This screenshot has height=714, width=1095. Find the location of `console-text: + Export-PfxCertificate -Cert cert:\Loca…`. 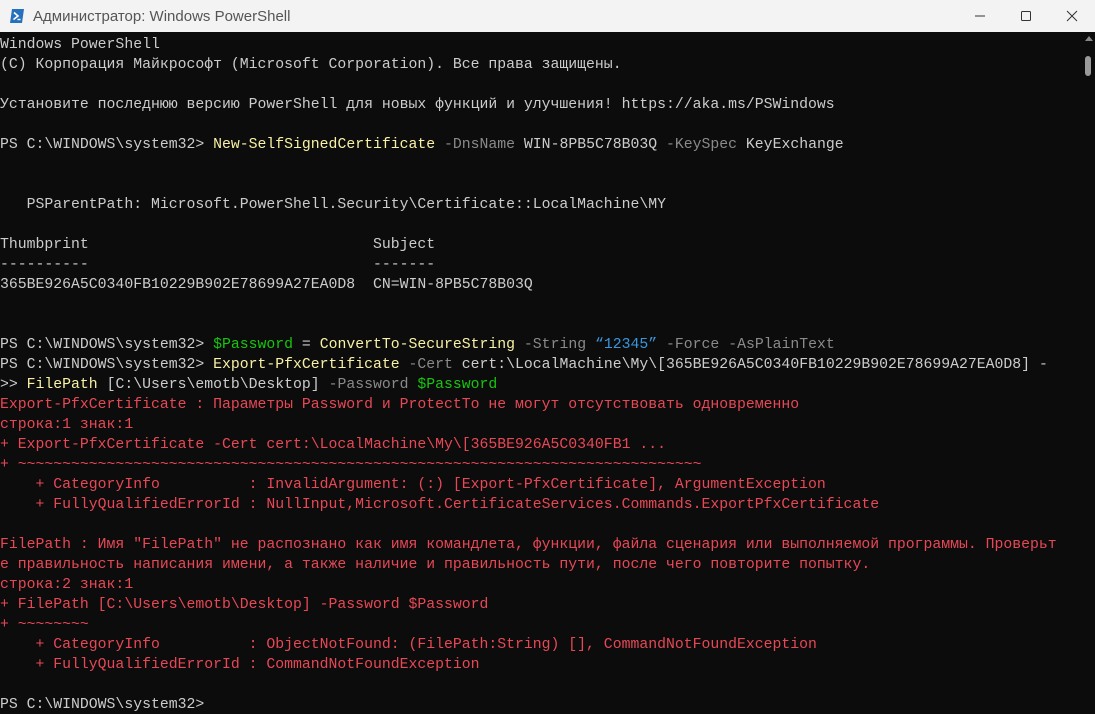

console-text: + Export-PfxCertificate -Cert cert:\Loca… is located at coordinates (333, 445).